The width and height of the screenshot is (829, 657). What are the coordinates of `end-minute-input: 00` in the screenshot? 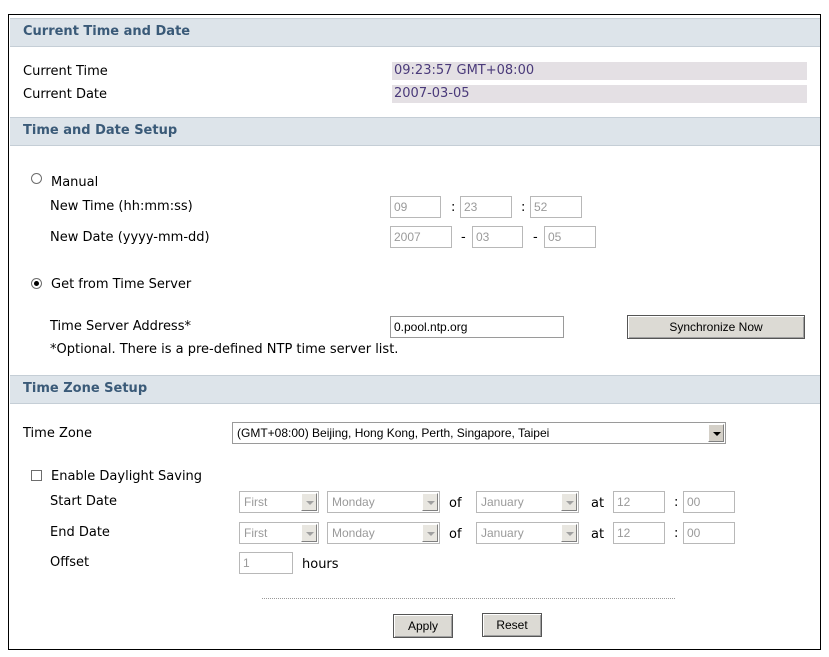 It's located at (709, 533).